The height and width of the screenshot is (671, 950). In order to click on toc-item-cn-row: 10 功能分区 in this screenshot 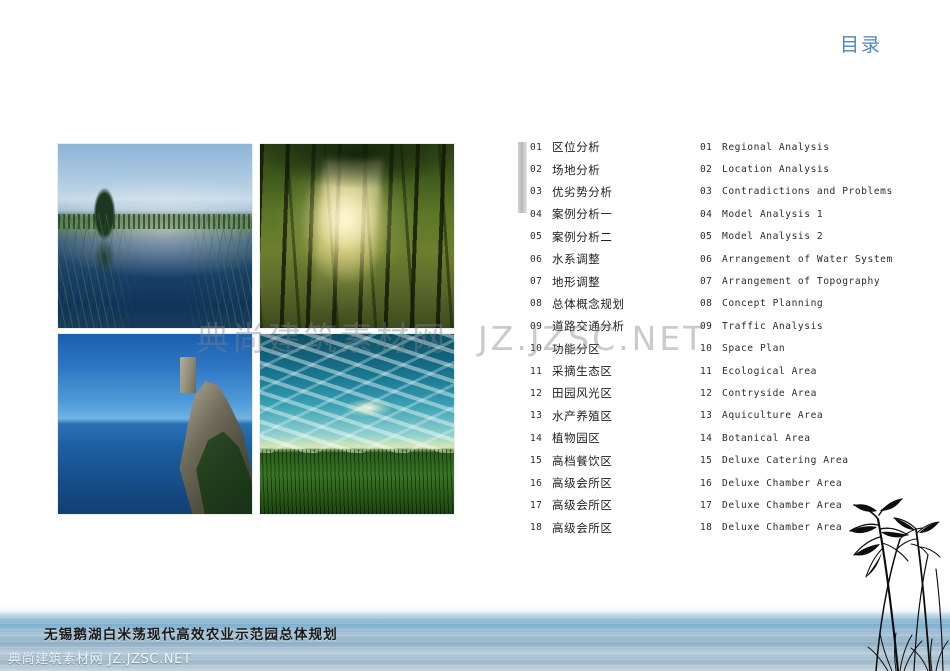, I will do `click(615, 349)`.